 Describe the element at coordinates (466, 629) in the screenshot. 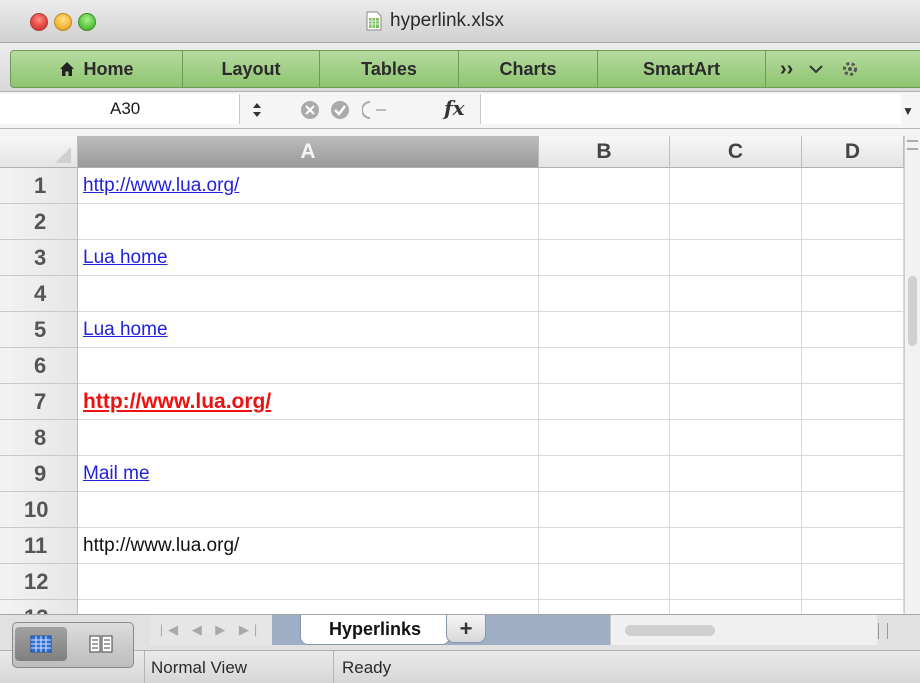

I see `add-sheet-button: +` at that location.